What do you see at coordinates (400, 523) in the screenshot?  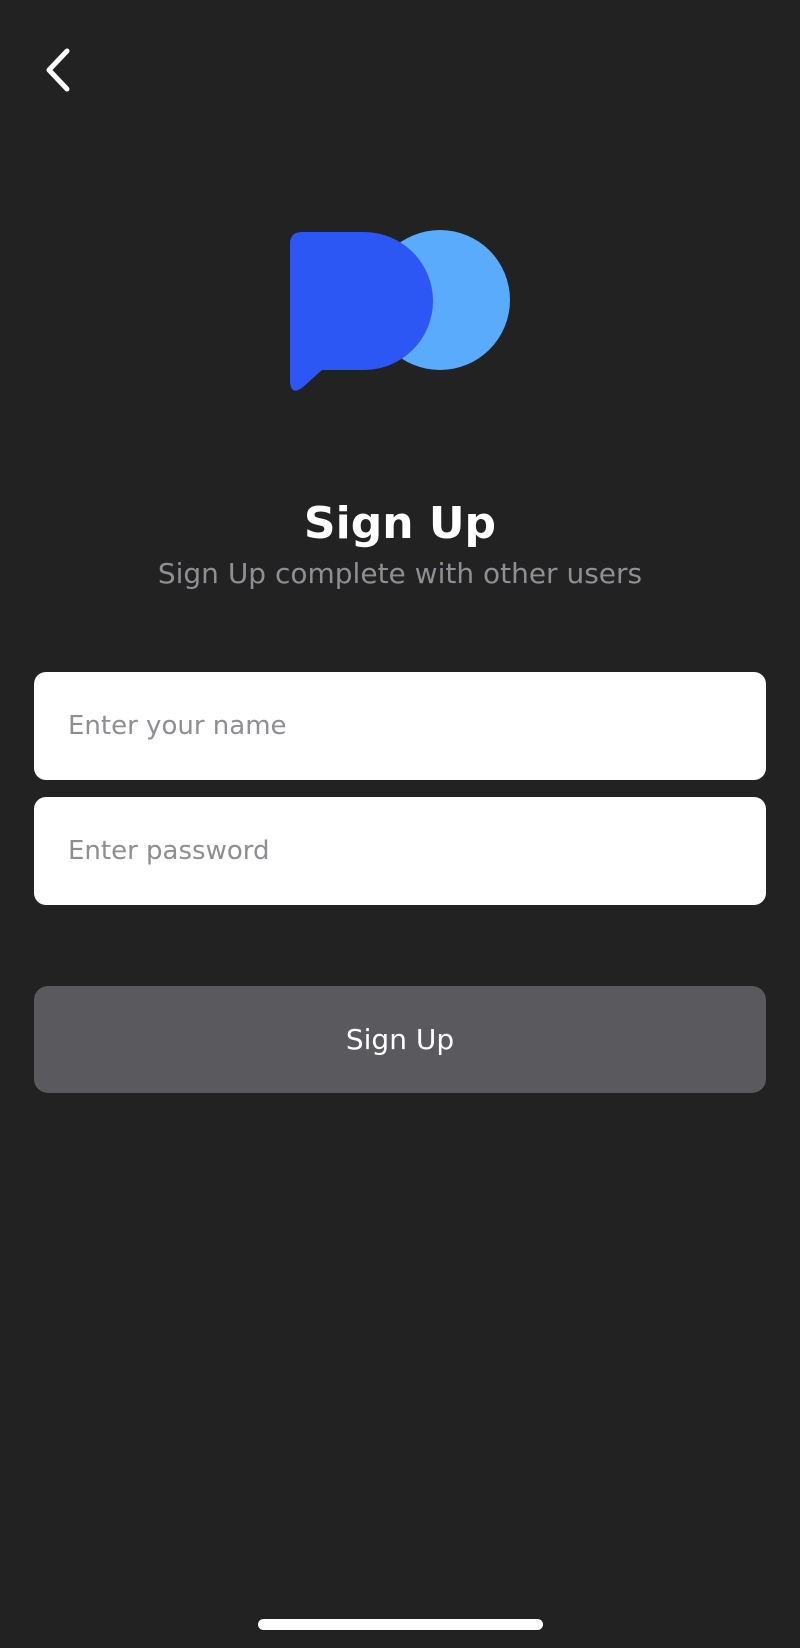 I see `page-title: Sign Up` at bounding box center [400, 523].